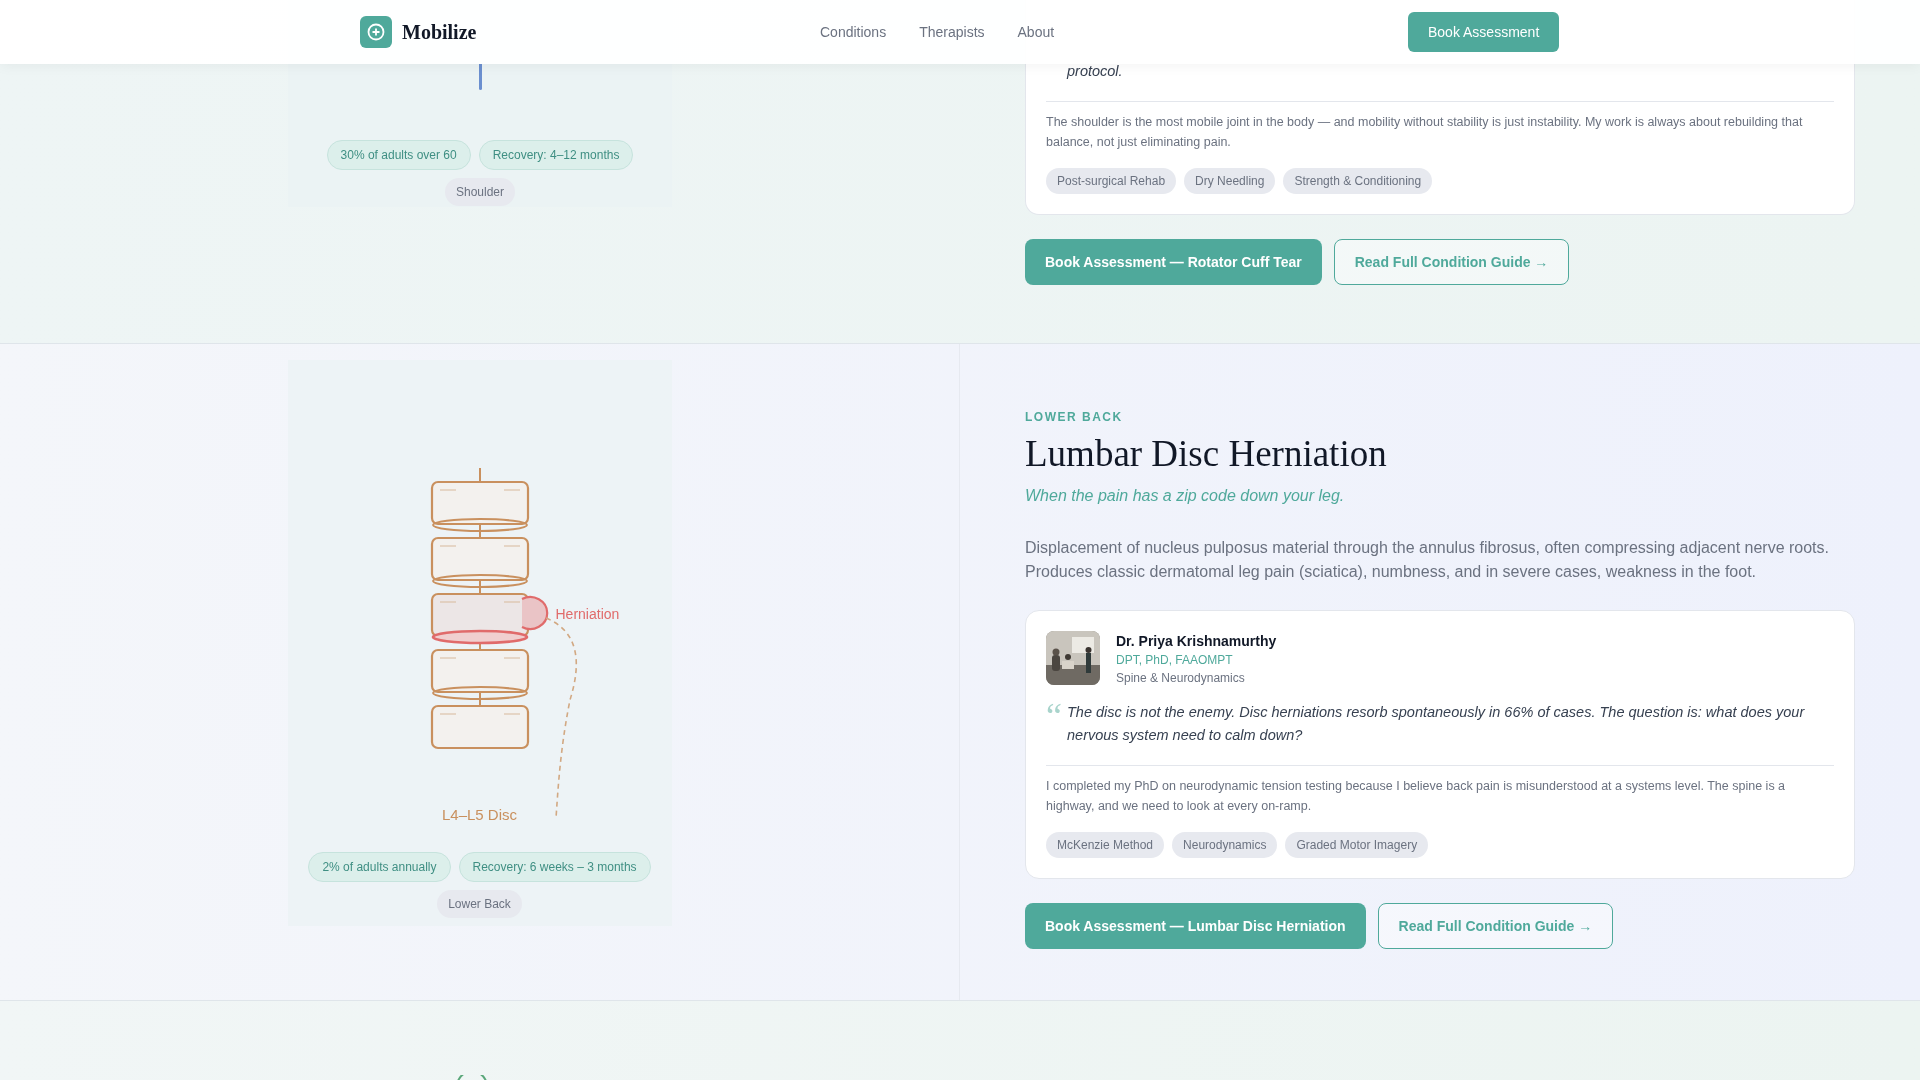  Describe the element at coordinates (1181, 678) in the screenshot. I see `therapist-specialty: Spine & Neurodynamics` at that location.